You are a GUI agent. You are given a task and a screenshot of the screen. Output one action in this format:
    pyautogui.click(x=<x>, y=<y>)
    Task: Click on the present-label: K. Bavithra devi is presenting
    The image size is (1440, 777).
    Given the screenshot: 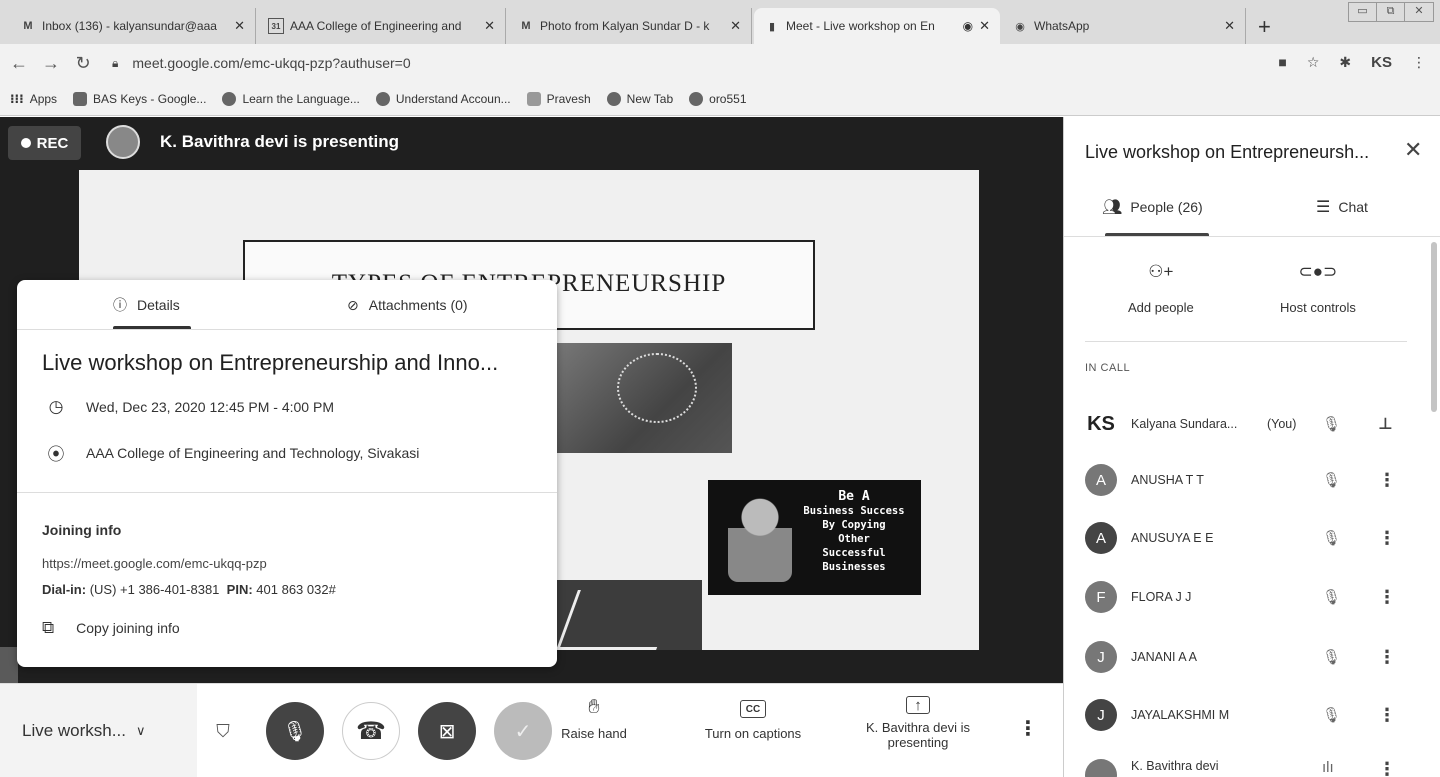 What is the action you would take?
    pyautogui.click(x=918, y=735)
    